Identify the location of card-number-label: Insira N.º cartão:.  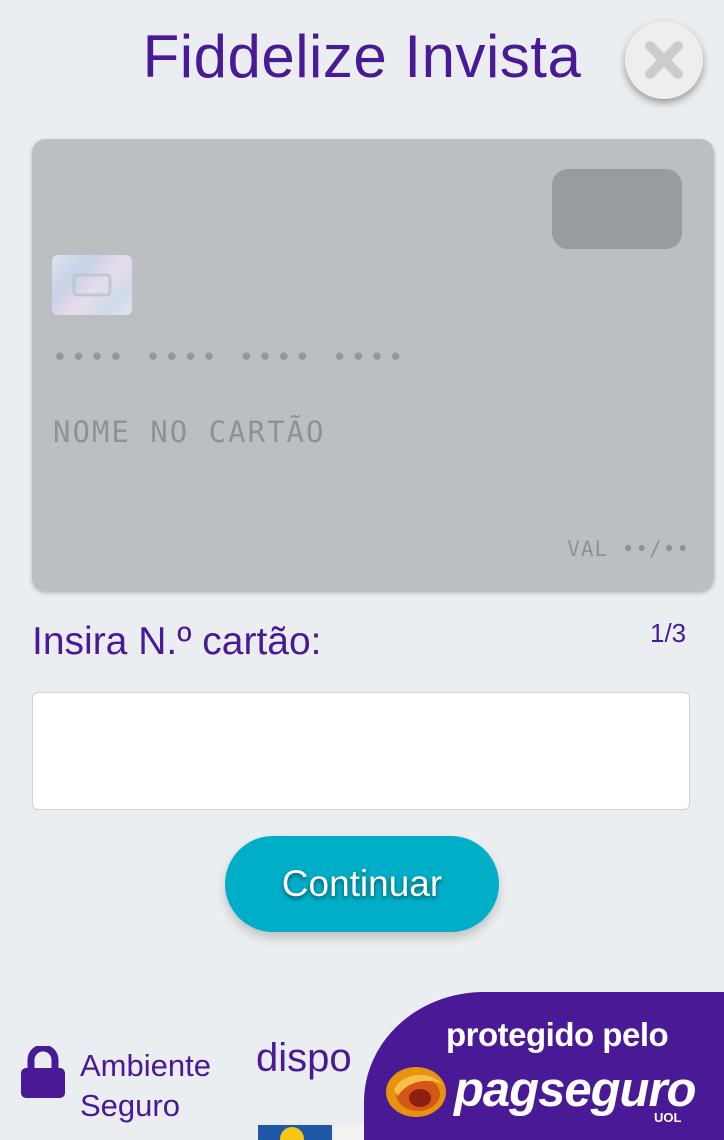
(177, 641).